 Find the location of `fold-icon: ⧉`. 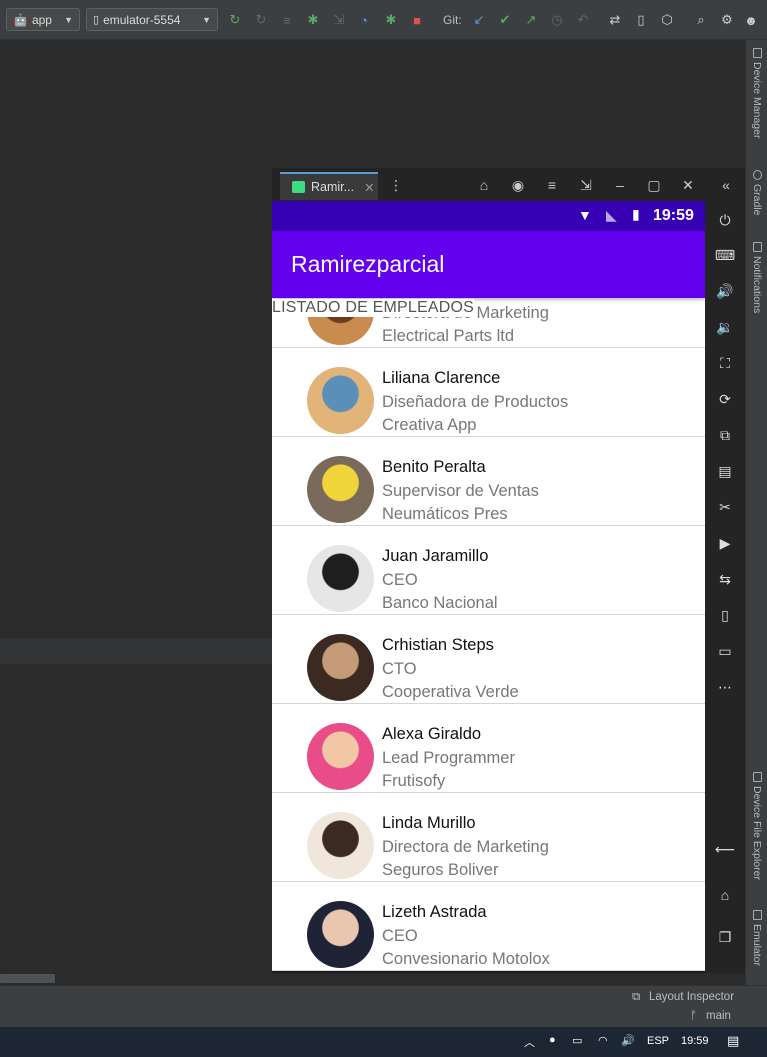

fold-icon: ⧉ is located at coordinates (725, 435).